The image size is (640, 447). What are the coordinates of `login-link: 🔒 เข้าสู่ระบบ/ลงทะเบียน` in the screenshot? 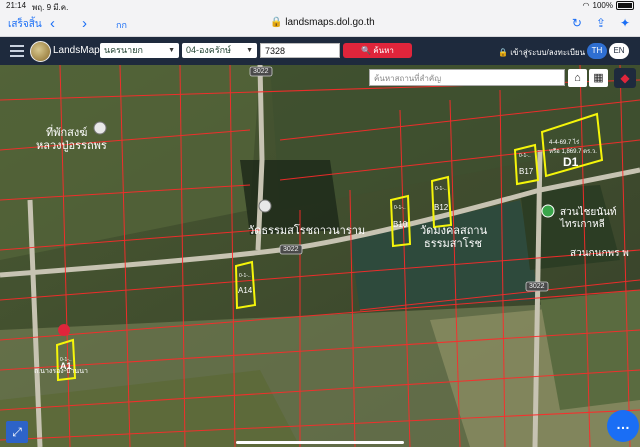 It's located at (541, 52).